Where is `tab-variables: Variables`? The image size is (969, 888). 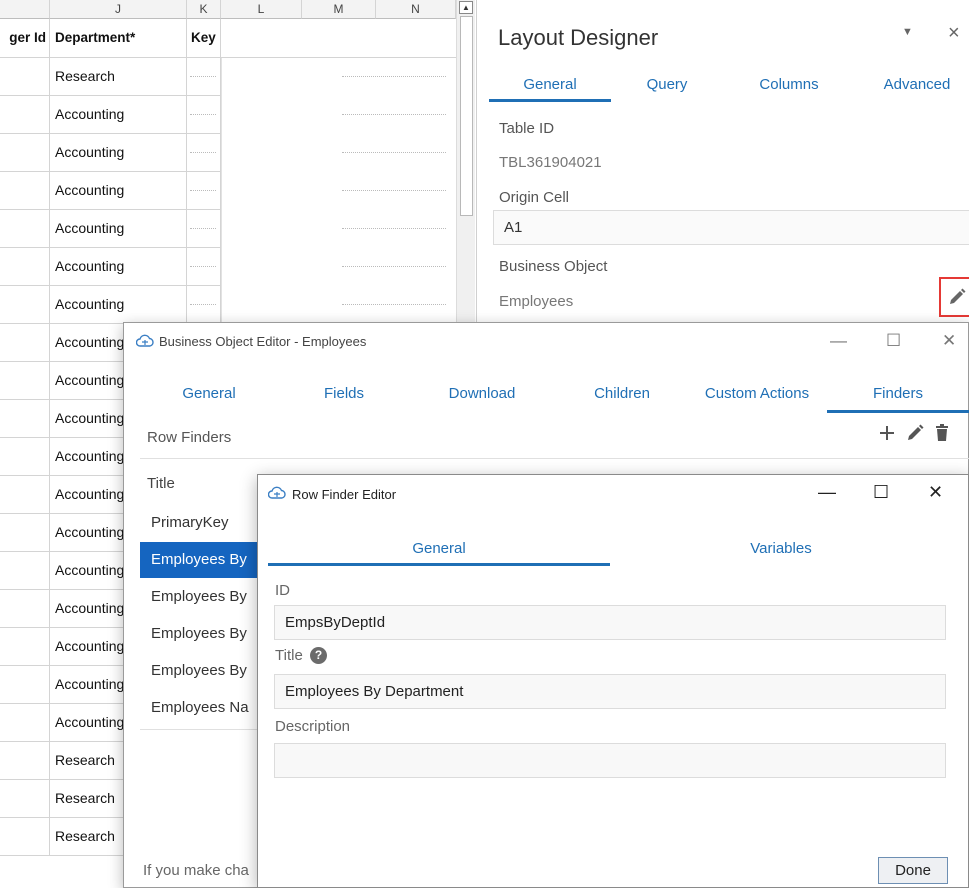
tab-variables: Variables is located at coordinates (781, 548).